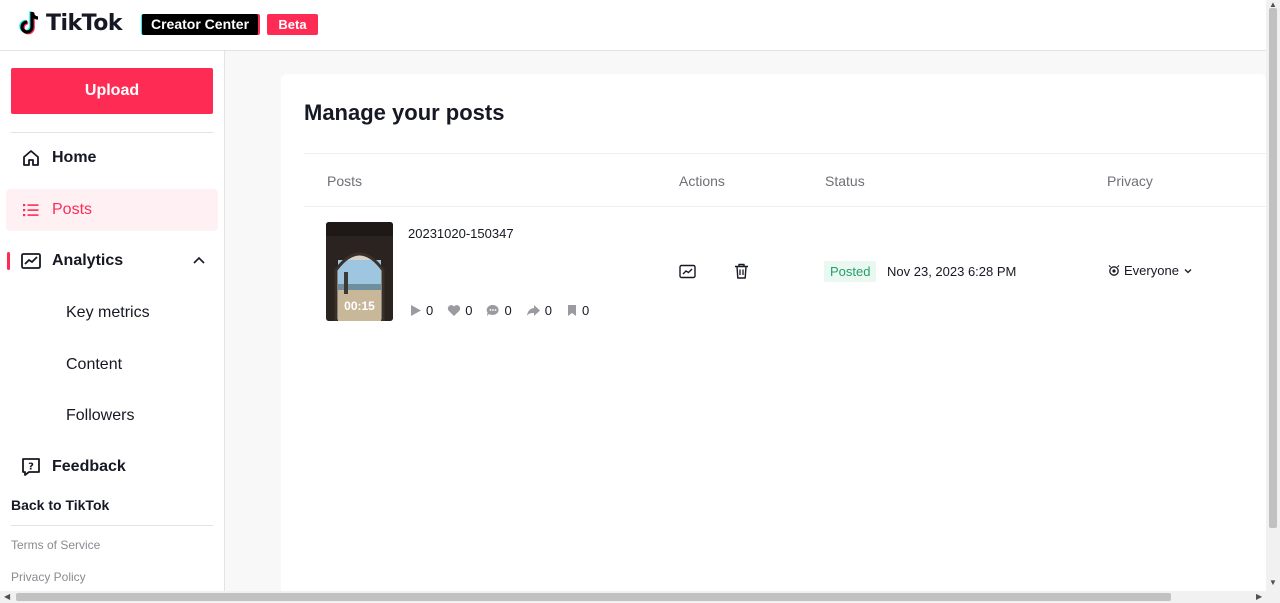 This screenshot has width=1280, height=603. Describe the element at coordinates (469, 310) in the screenshot. I see `likes-count: 0` at that location.